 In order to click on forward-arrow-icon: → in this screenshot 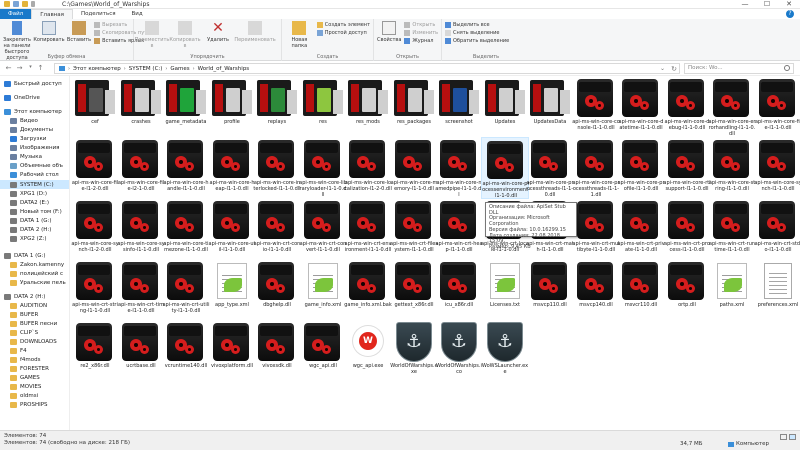, I will do `click(19, 68)`.